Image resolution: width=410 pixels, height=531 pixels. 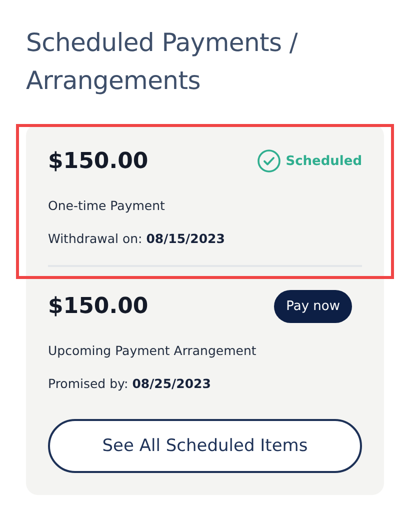 What do you see at coordinates (268, 161) in the screenshot?
I see `check-circle-icon` at bounding box center [268, 161].